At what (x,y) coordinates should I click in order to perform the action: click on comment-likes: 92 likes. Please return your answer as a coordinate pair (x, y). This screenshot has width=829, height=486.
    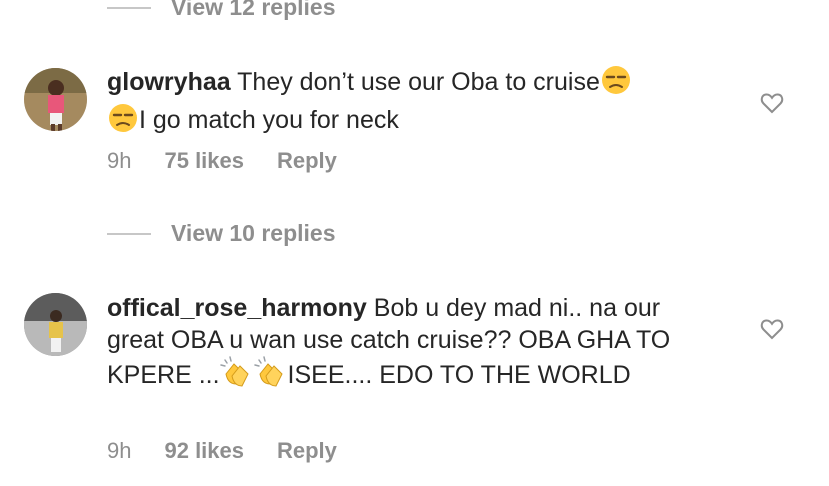
    Looking at the image, I should click on (204, 451).